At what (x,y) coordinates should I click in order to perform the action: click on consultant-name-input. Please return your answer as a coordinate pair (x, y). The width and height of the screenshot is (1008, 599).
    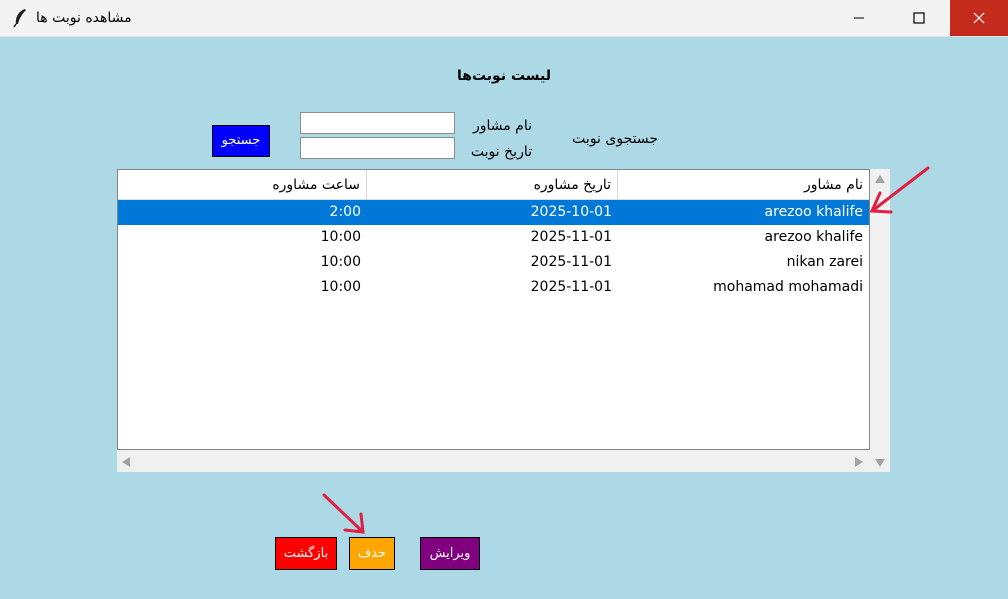
    Looking at the image, I should click on (377, 123).